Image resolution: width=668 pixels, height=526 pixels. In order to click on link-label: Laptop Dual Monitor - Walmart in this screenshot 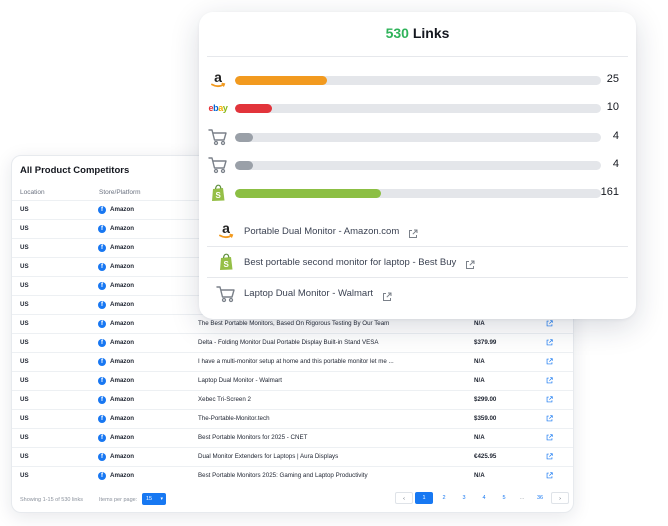, I will do `click(308, 293)`.